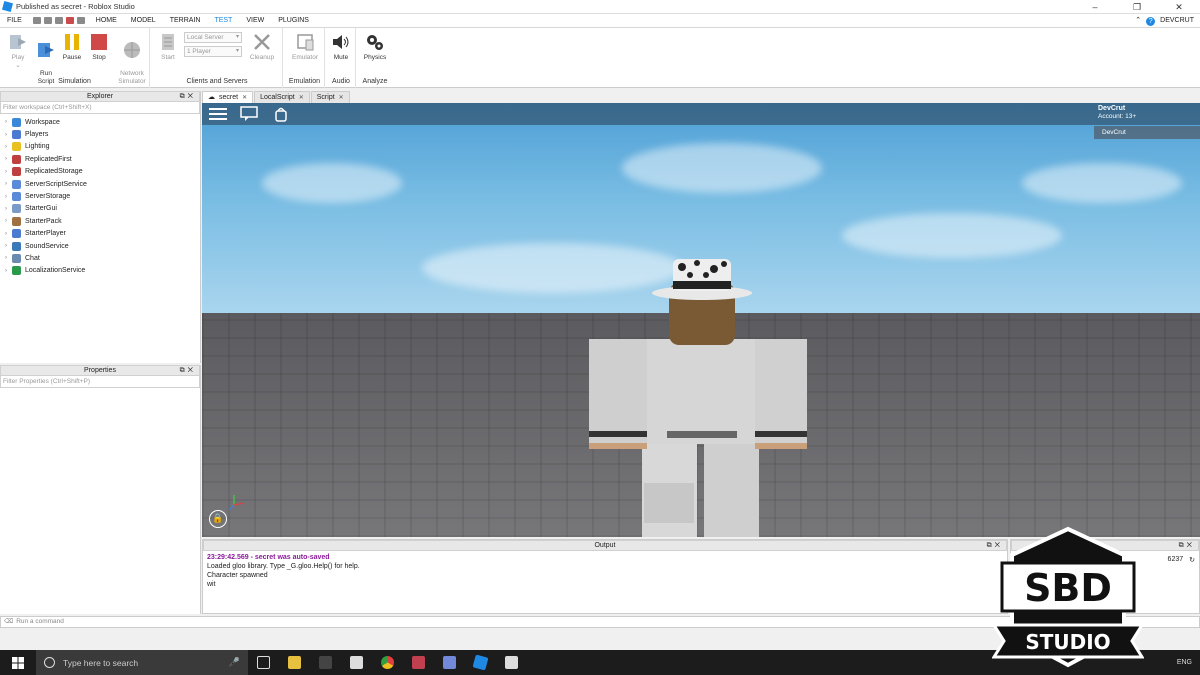 Image resolution: width=1200 pixels, height=675 pixels. I want to click on player-list-entry: DevCrut, so click(1147, 132).